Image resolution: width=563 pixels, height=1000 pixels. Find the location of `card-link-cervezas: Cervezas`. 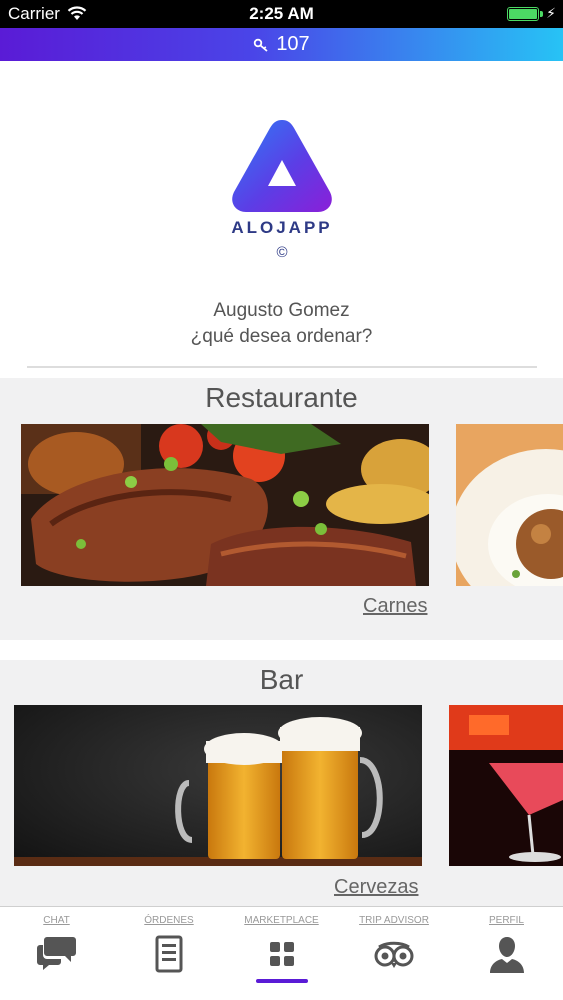

card-link-cervezas: Cervezas is located at coordinates (376, 887).